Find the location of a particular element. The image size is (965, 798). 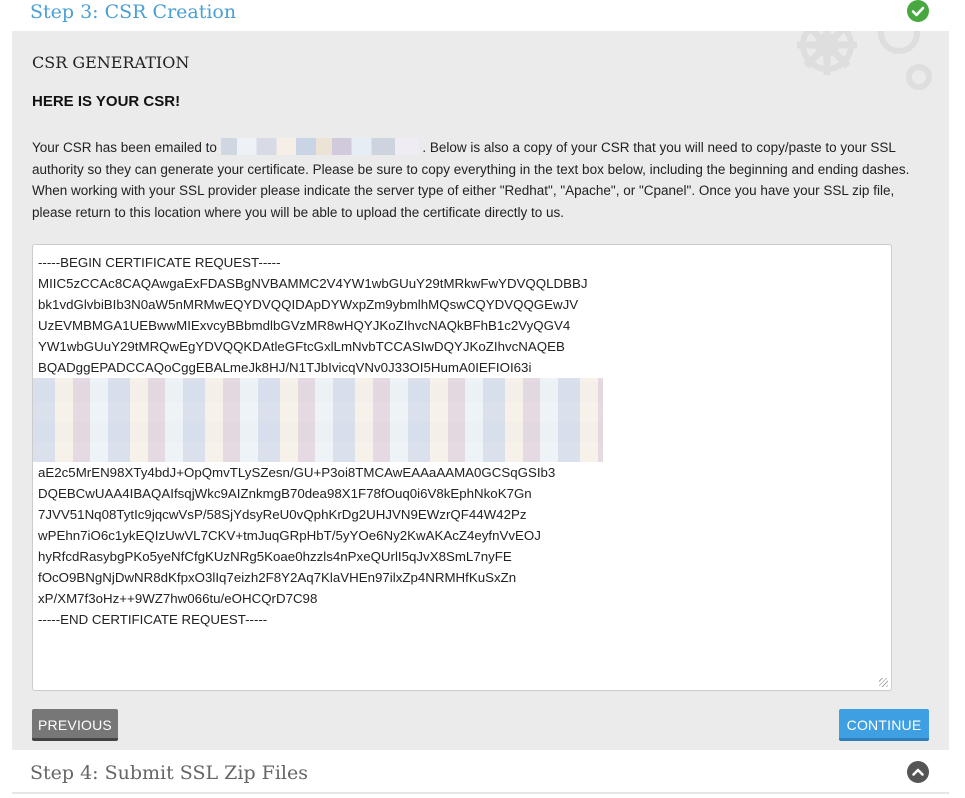

gears-decoration-icon is located at coordinates (864, 60).